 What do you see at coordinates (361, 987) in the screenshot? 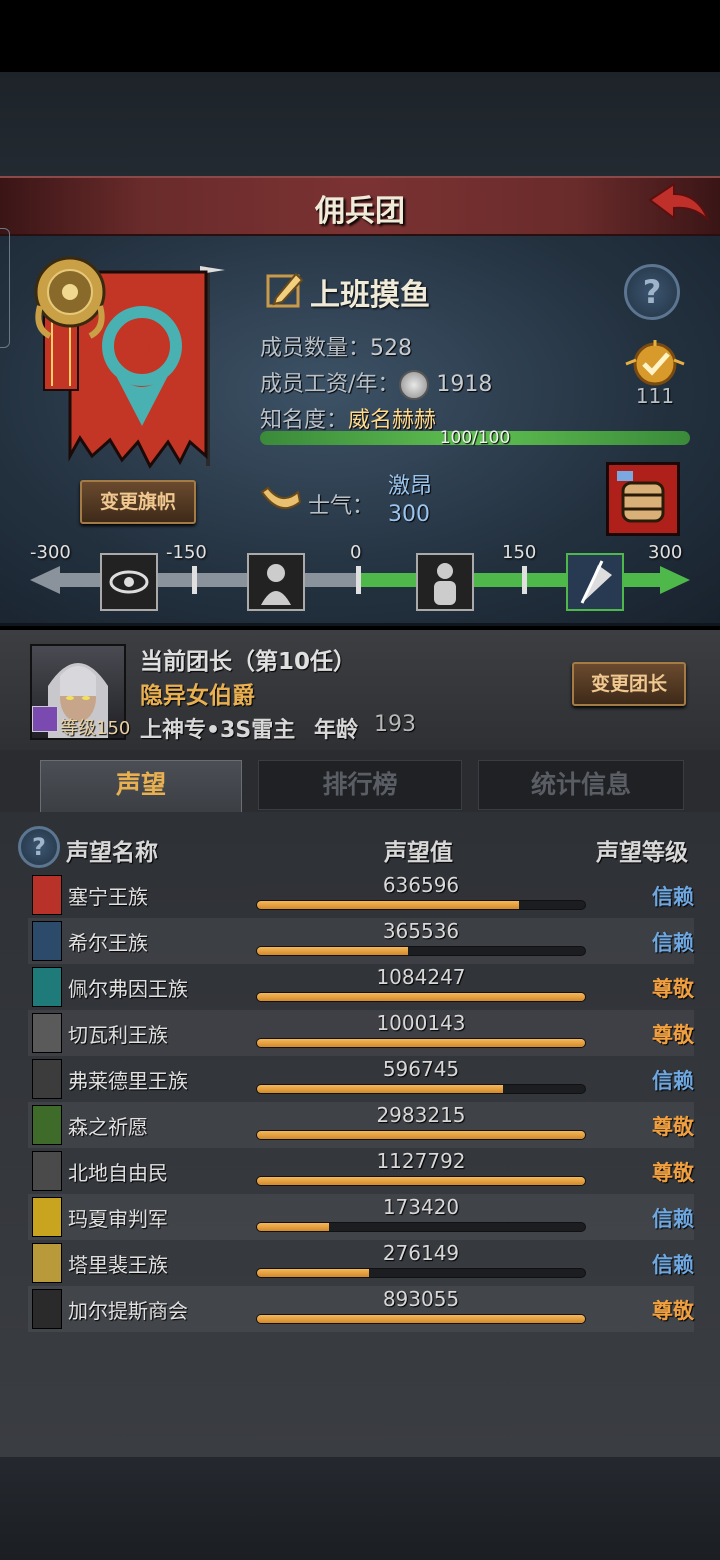
I see `table-row: 佩尔弗因王族 1084247 尊敬` at bounding box center [361, 987].